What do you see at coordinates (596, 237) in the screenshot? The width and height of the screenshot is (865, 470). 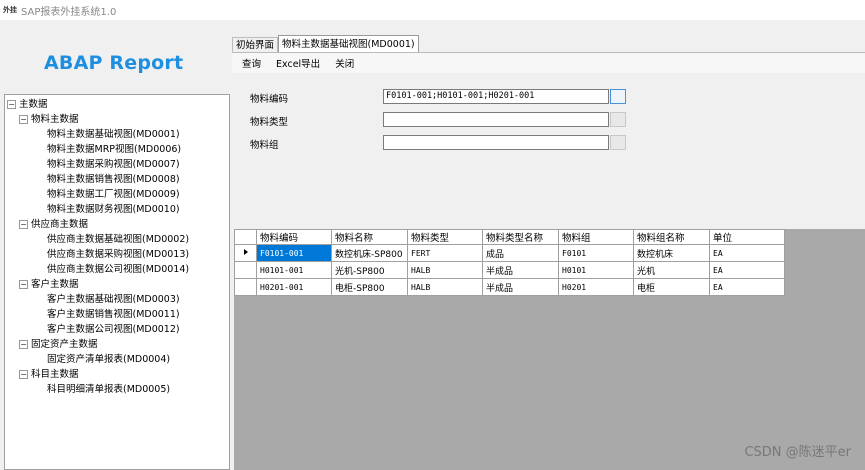 I see `column-header: 物料组` at bounding box center [596, 237].